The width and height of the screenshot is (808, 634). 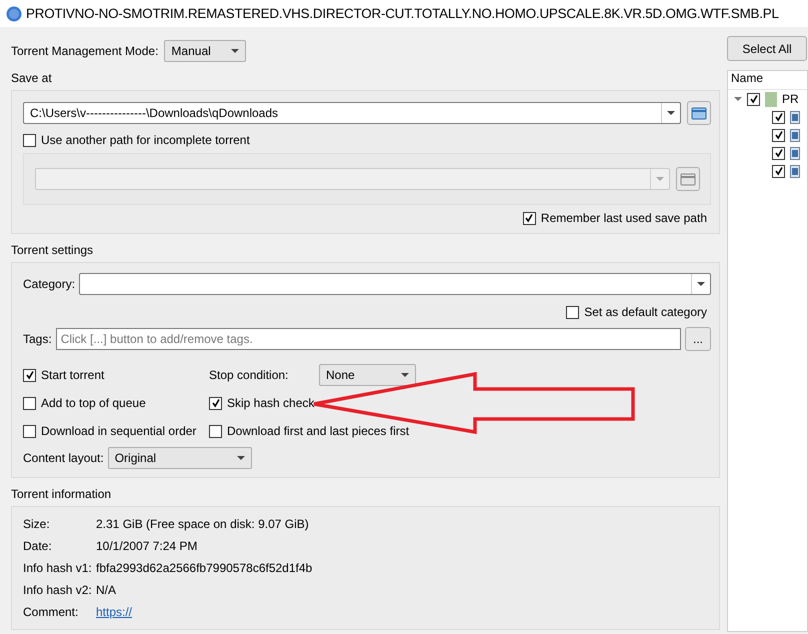 I want to click on save-at-title: Save at, so click(x=32, y=78).